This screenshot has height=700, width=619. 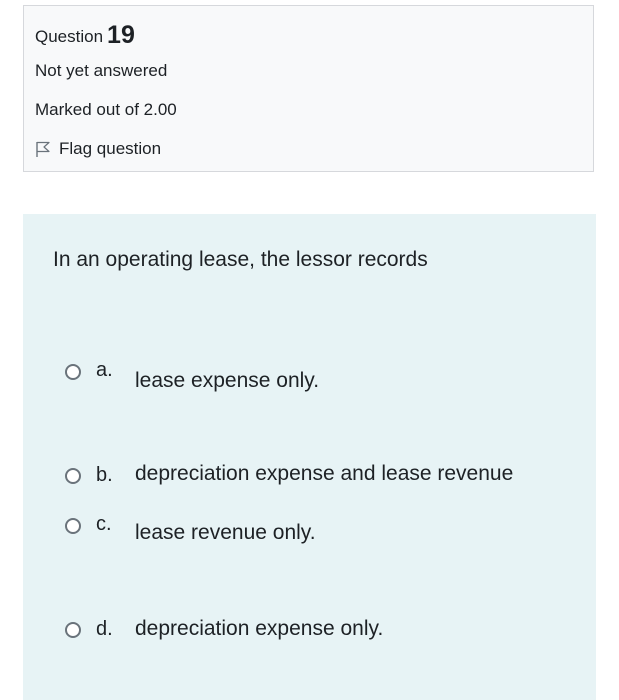 I want to click on flag-question-label: Flag question, so click(x=110, y=148).